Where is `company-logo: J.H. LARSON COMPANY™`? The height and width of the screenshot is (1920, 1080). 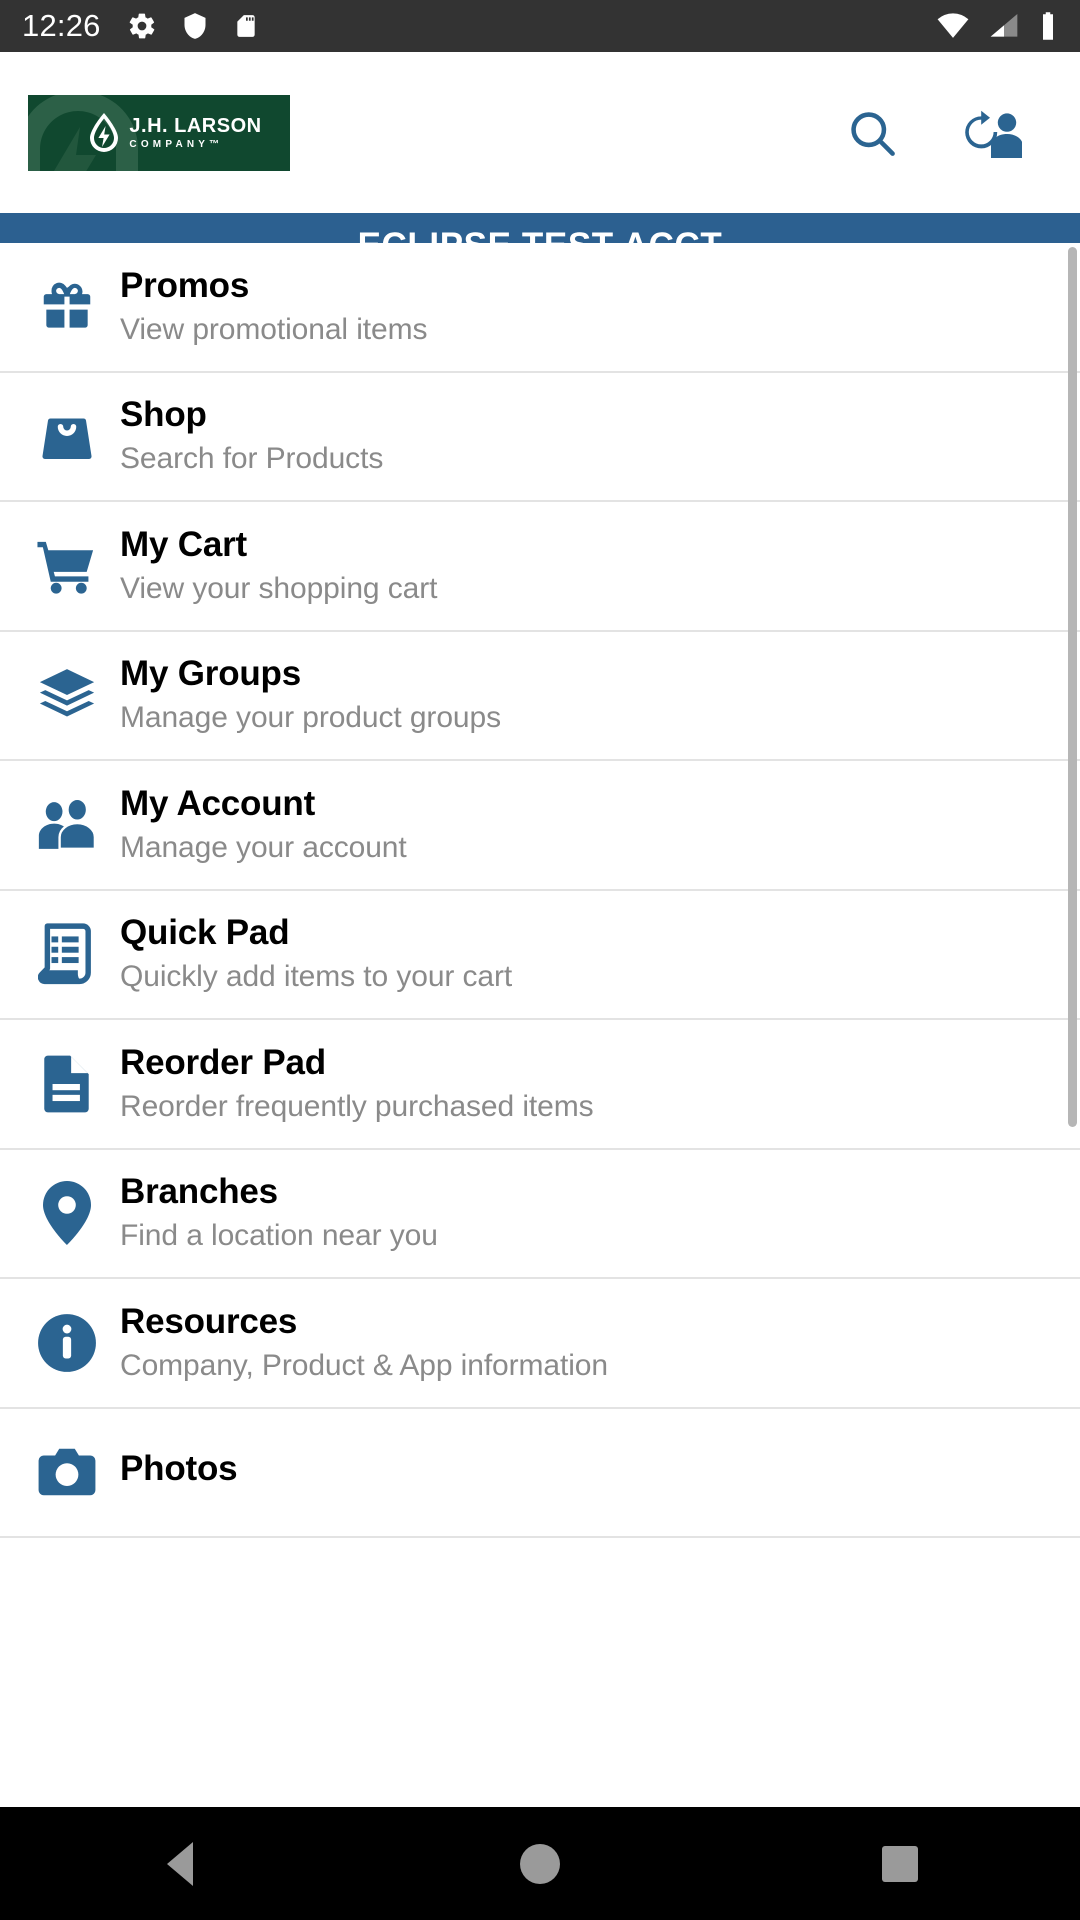 company-logo: J.H. LARSON COMPANY™ is located at coordinates (159, 132).